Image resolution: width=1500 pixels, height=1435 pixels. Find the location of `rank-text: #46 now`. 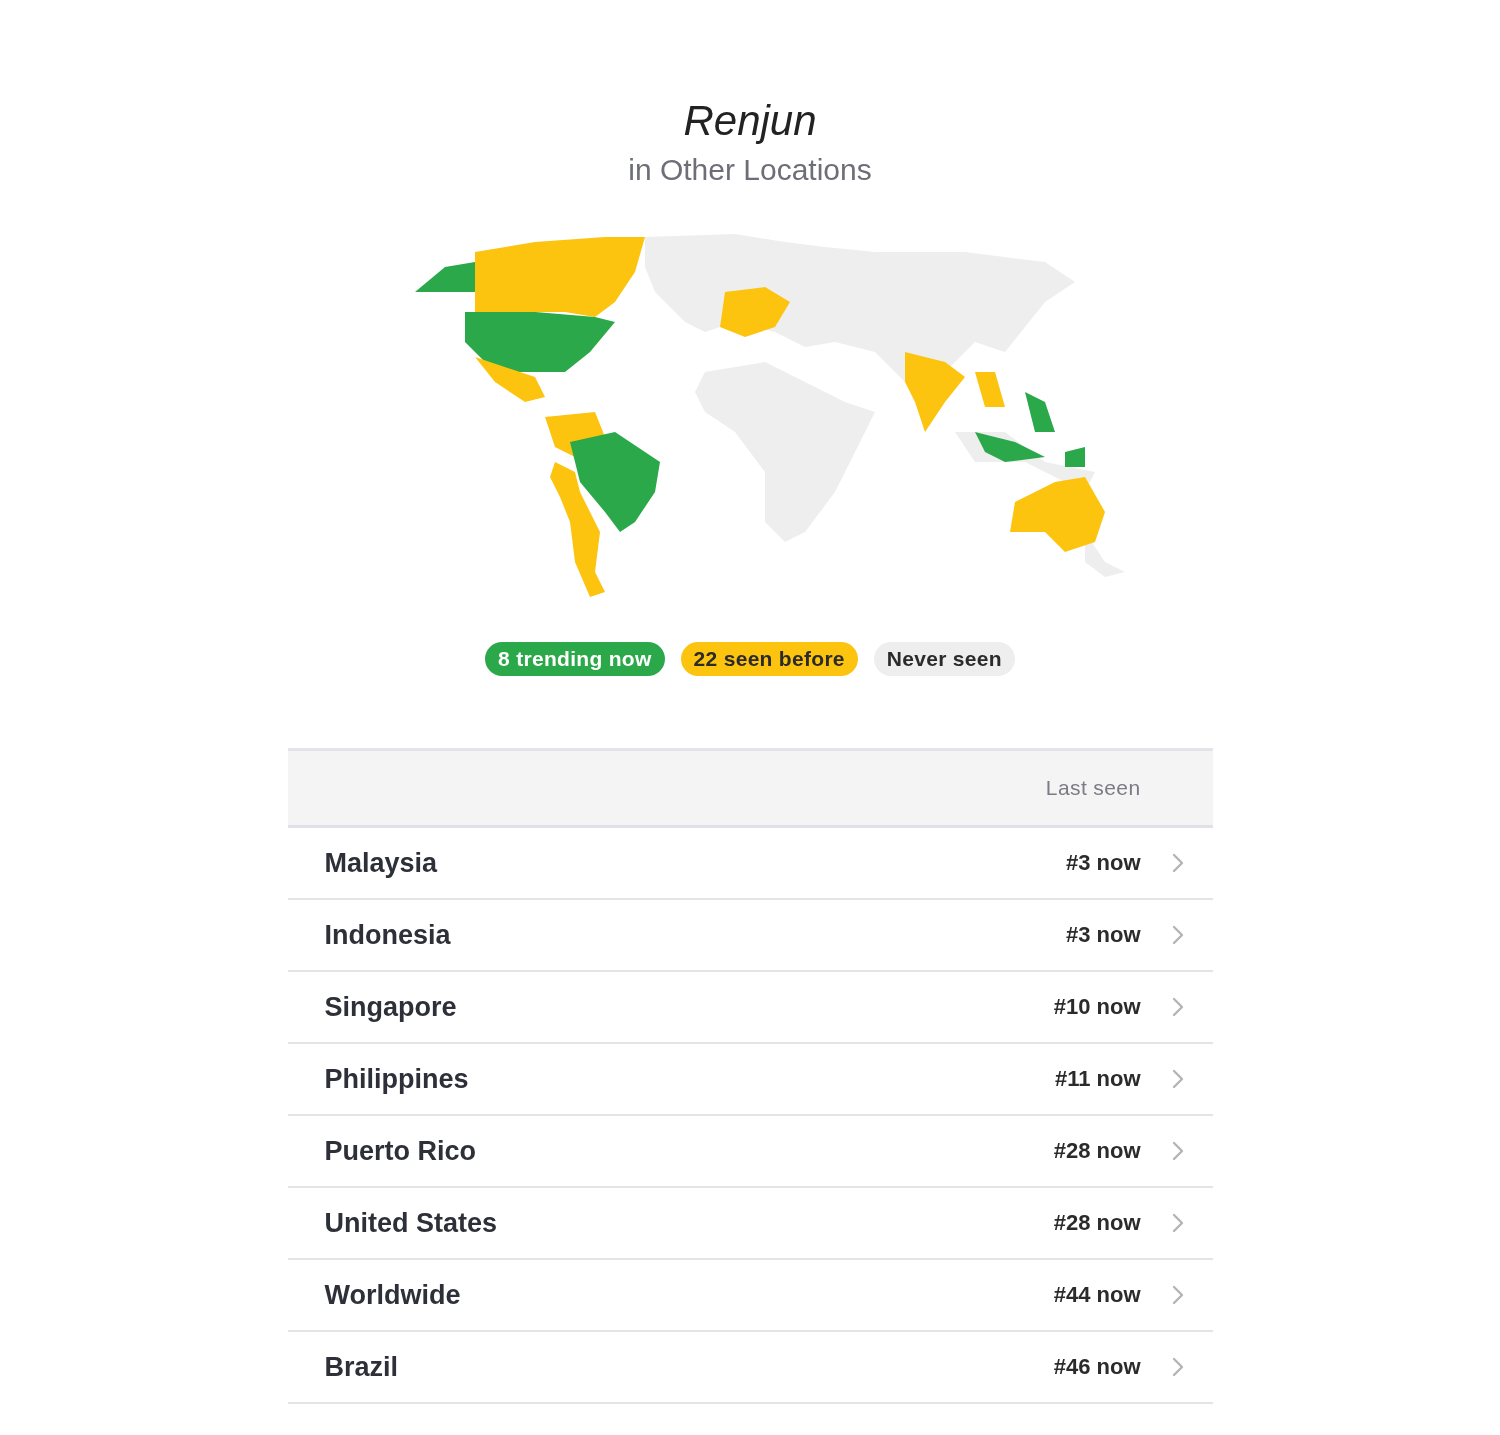

rank-text: #46 now is located at coordinates (1097, 1367).